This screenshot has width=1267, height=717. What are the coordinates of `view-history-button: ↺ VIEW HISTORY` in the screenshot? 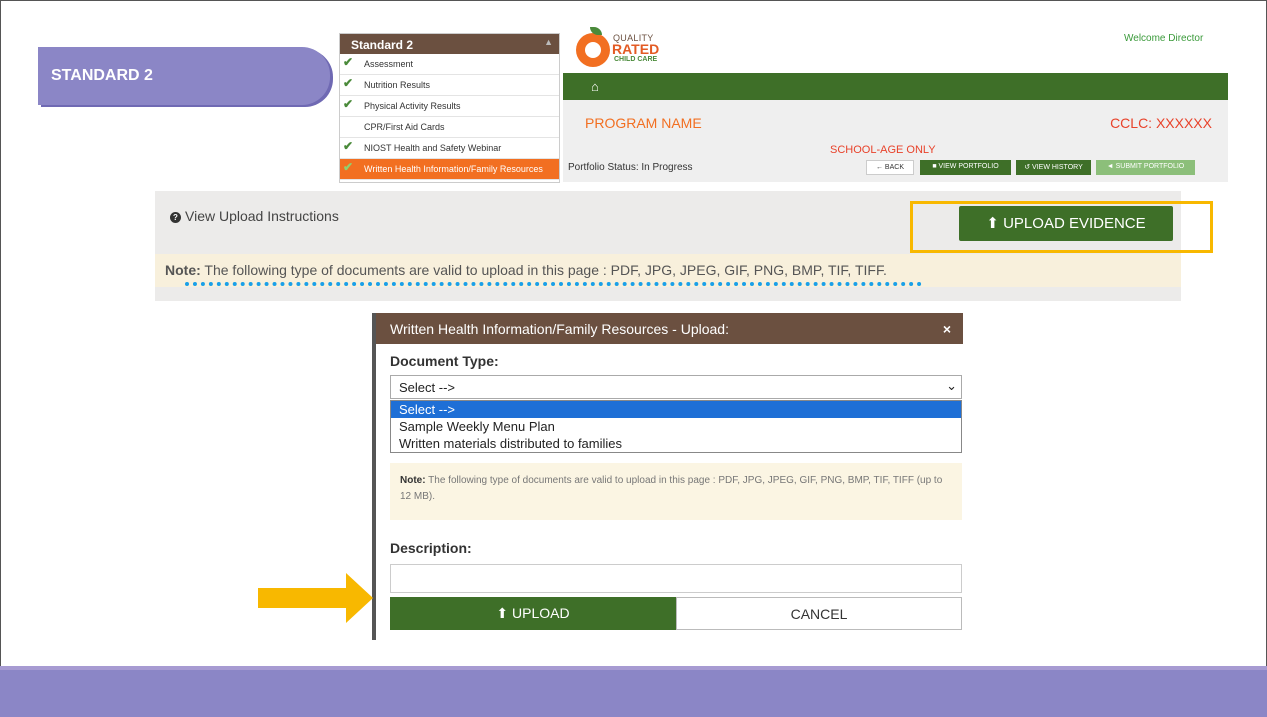 It's located at (1053, 167).